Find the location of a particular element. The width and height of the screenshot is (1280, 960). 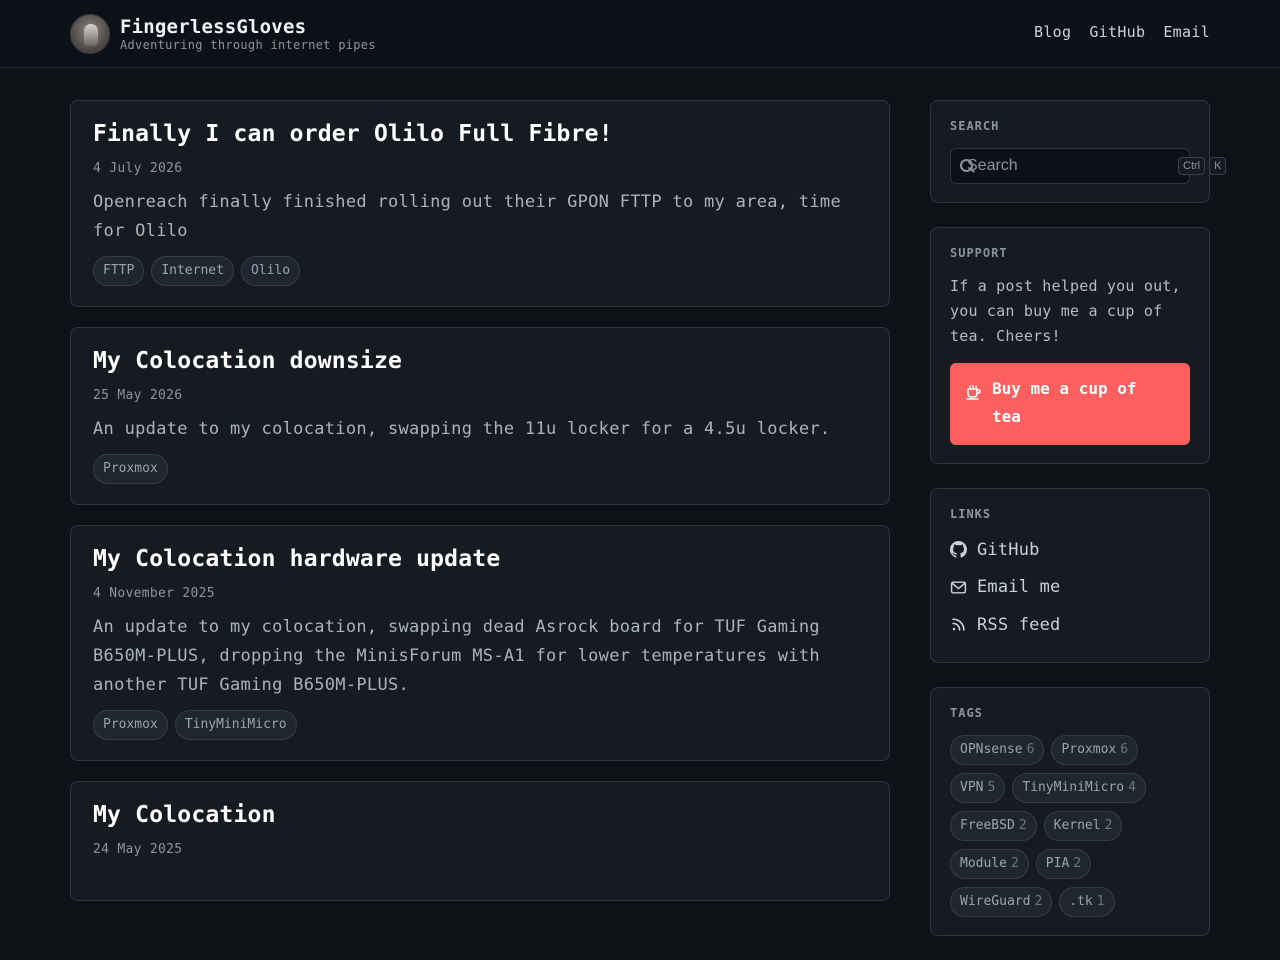

github-icon is located at coordinates (958, 549).